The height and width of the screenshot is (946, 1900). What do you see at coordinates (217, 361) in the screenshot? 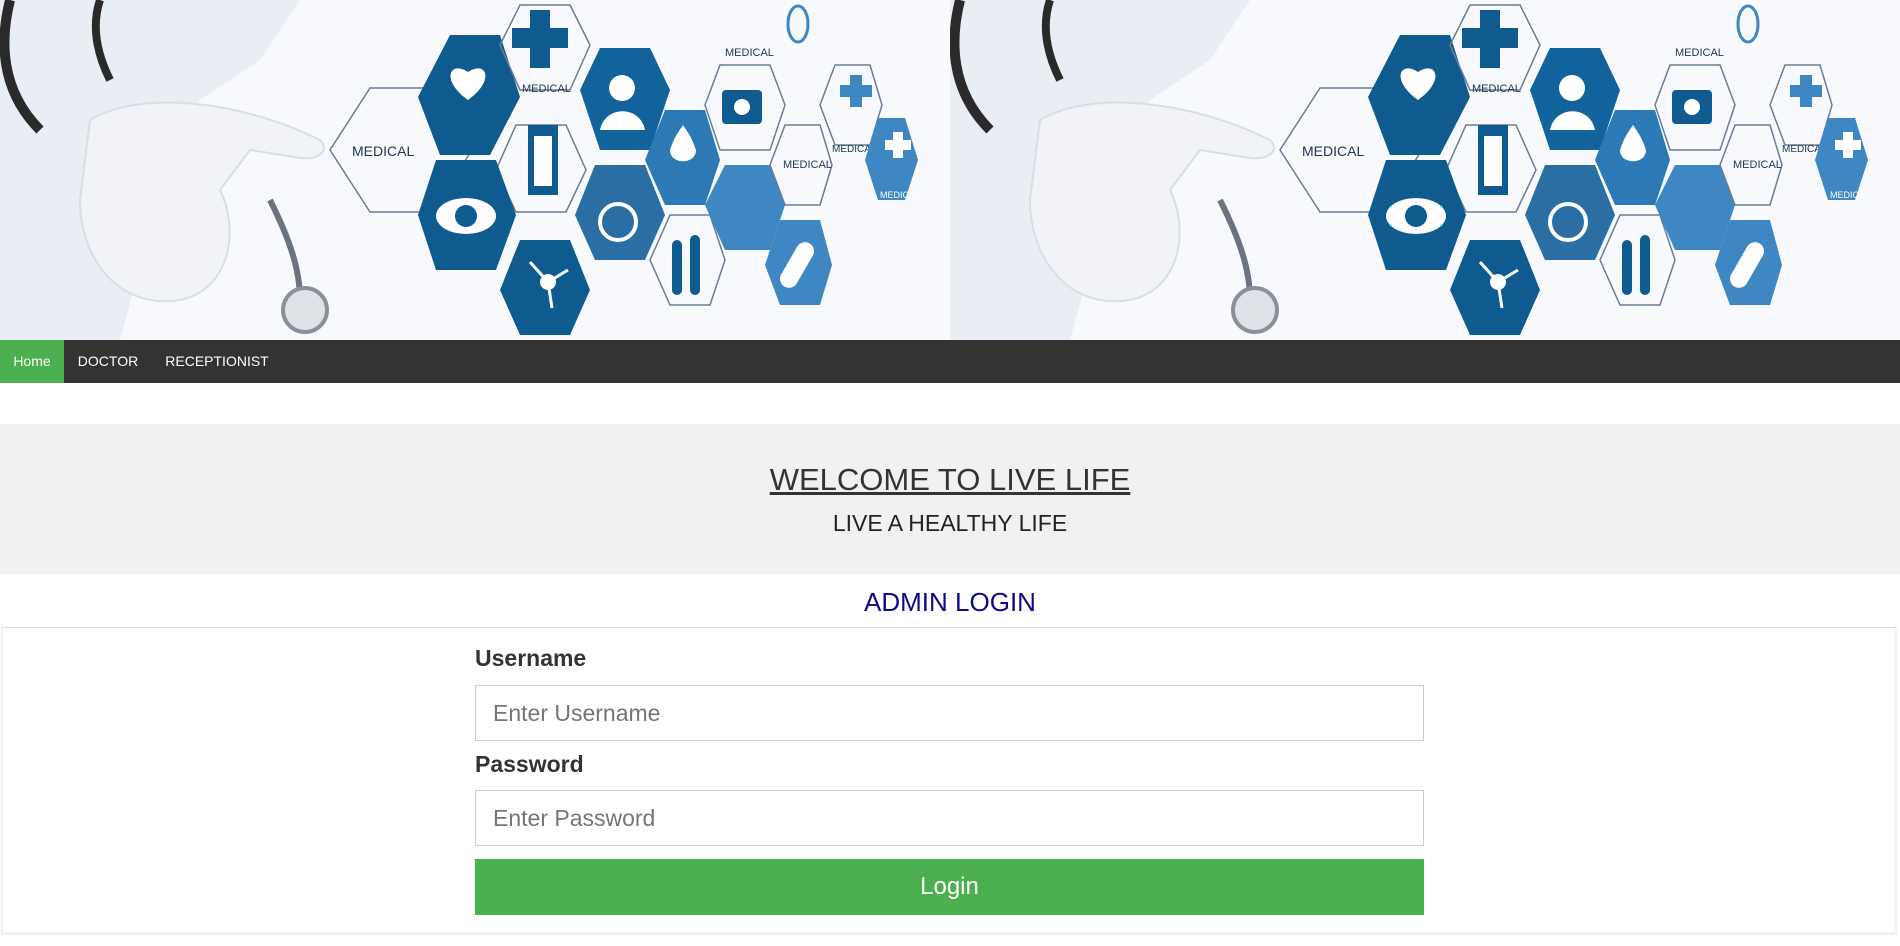
I see `nav-receptionist: RECEPTIONIST` at bounding box center [217, 361].